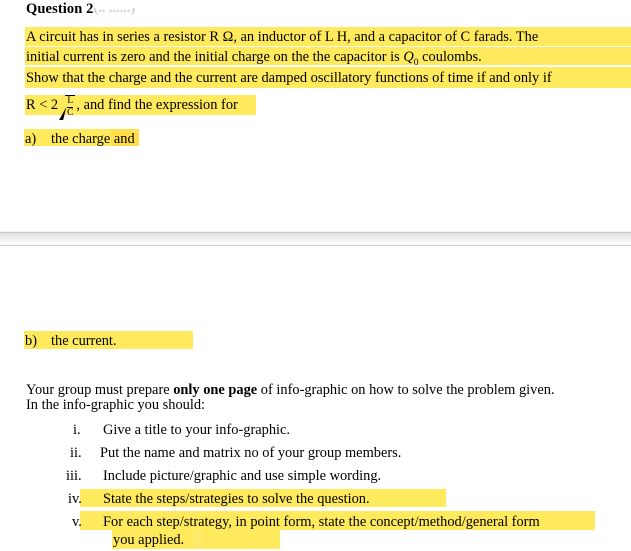  I want to click on list-item-numeral: ii., so click(76, 453).